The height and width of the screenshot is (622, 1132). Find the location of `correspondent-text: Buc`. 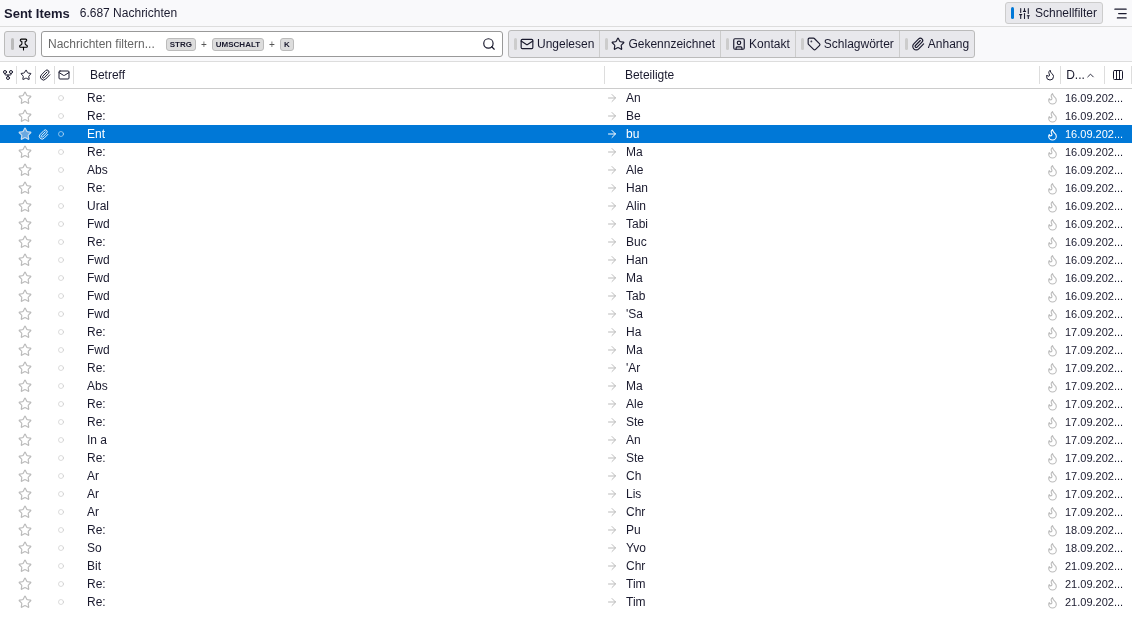

correspondent-text: Buc is located at coordinates (636, 242).